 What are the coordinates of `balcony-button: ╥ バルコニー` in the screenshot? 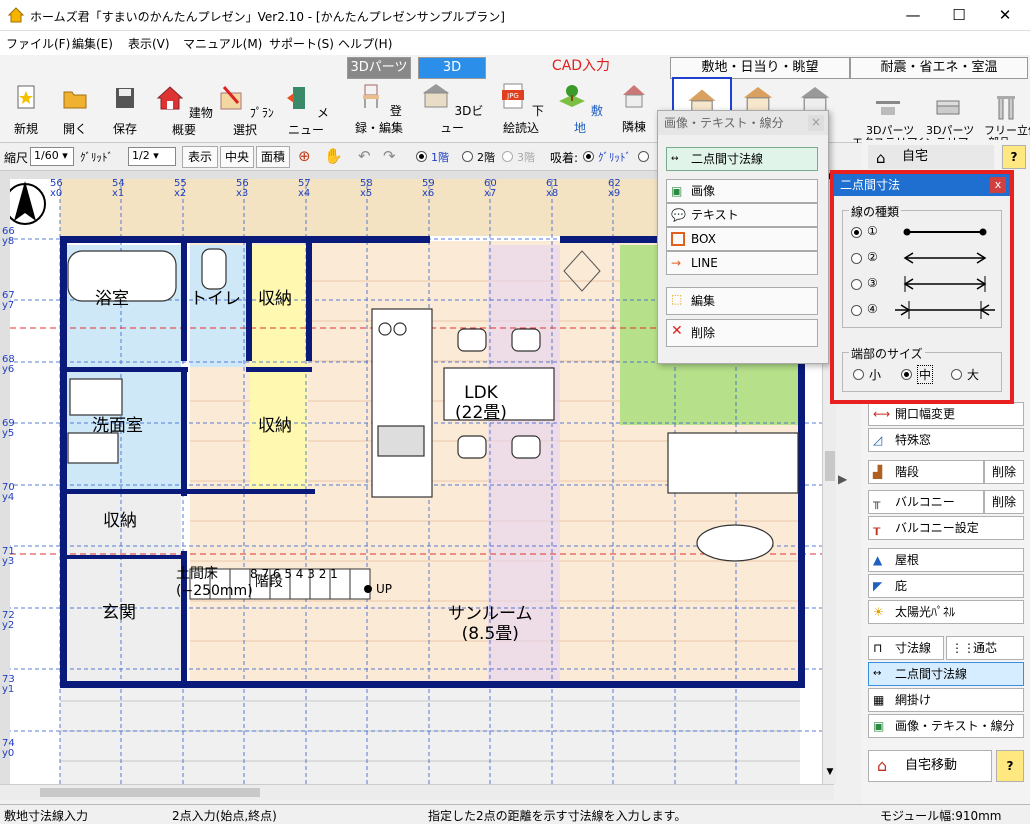 It's located at (926, 502).